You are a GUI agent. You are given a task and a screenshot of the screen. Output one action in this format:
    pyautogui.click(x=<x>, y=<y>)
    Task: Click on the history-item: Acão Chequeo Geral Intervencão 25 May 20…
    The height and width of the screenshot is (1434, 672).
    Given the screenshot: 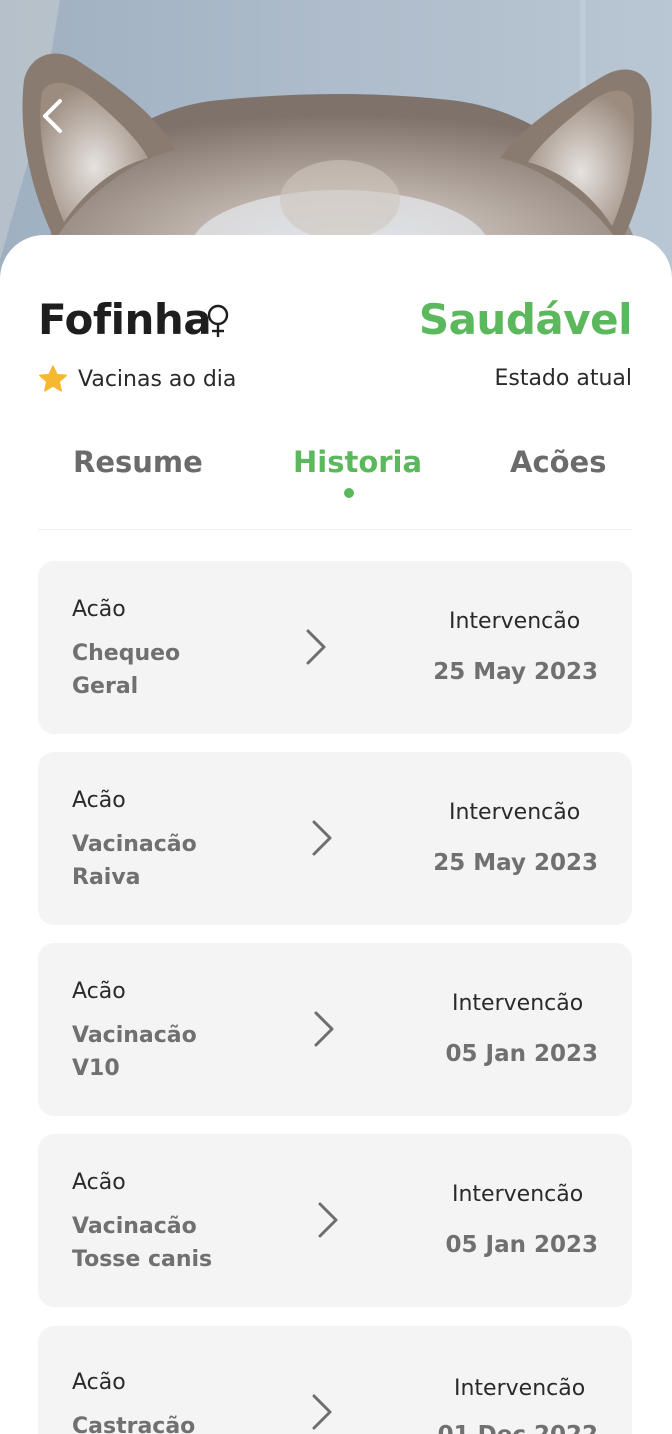 What is the action you would take?
    pyautogui.click(x=335, y=647)
    